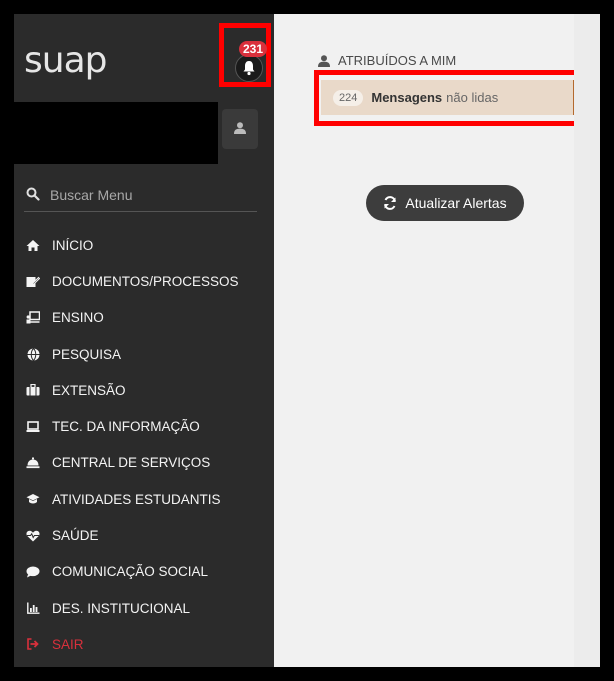 The width and height of the screenshot is (614, 681). Describe the element at coordinates (144, 390) in the screenshot. I see `menu-item-extensao: EXTENSÃO` at that location.